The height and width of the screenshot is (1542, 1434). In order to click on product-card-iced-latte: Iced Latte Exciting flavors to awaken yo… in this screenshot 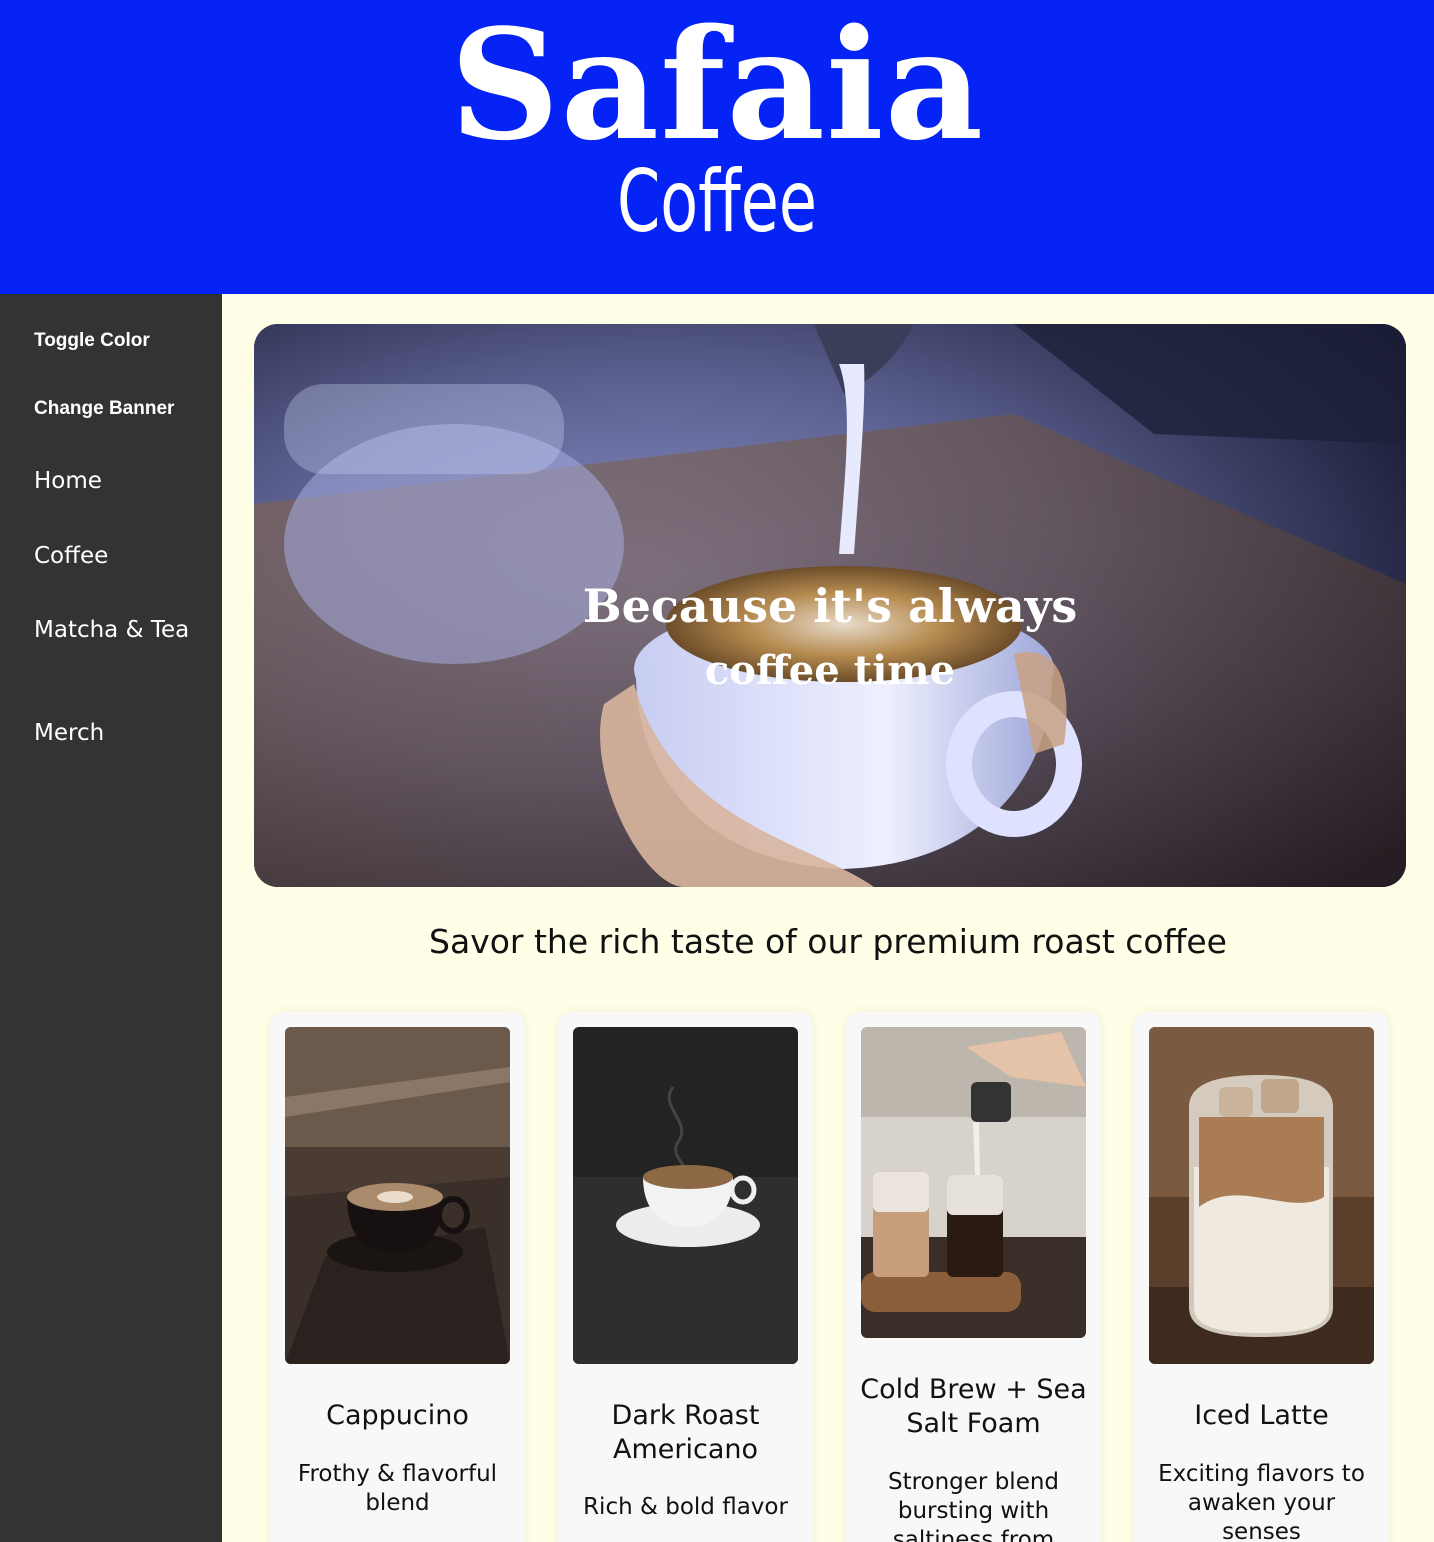, I will do `click(1261, 1277)`.